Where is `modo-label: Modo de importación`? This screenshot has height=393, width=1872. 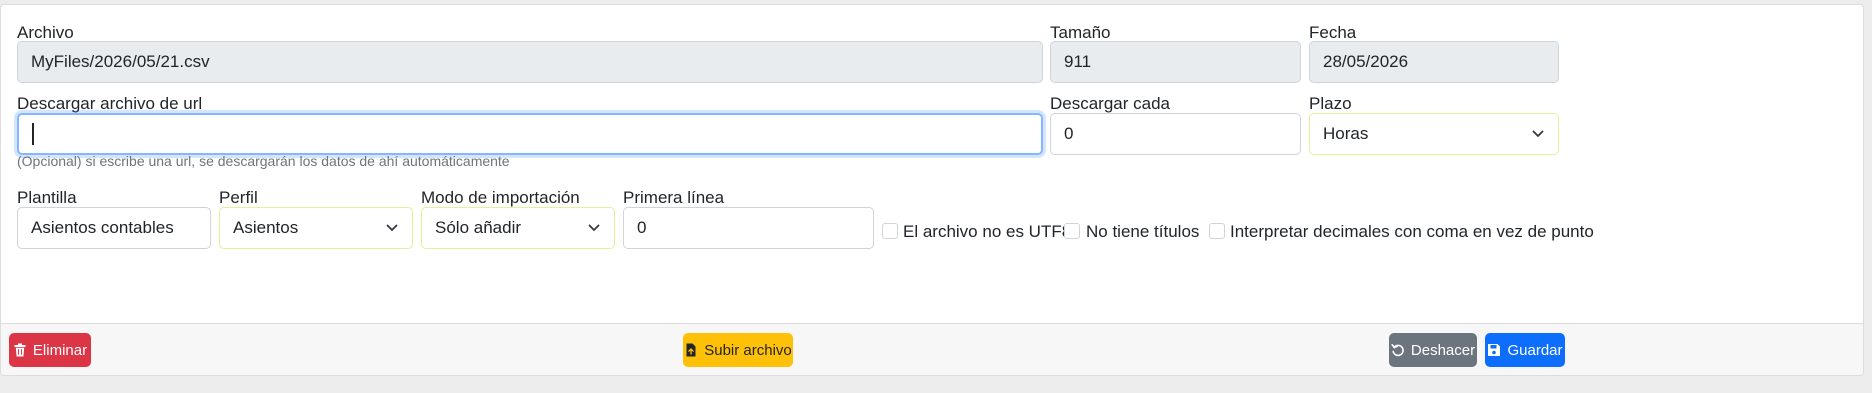
modo-label: Modo de importación is located at coordinates (500, 197).